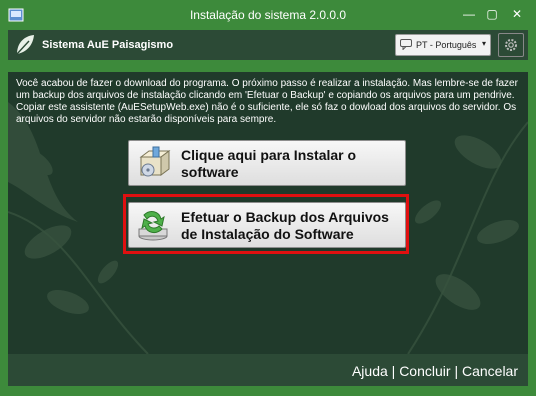 The width and height of the screenshot is (536, 396). Describe the element at coordinates (424, 371) in the screenshot. I see `finish-link: Concluir` at that location.